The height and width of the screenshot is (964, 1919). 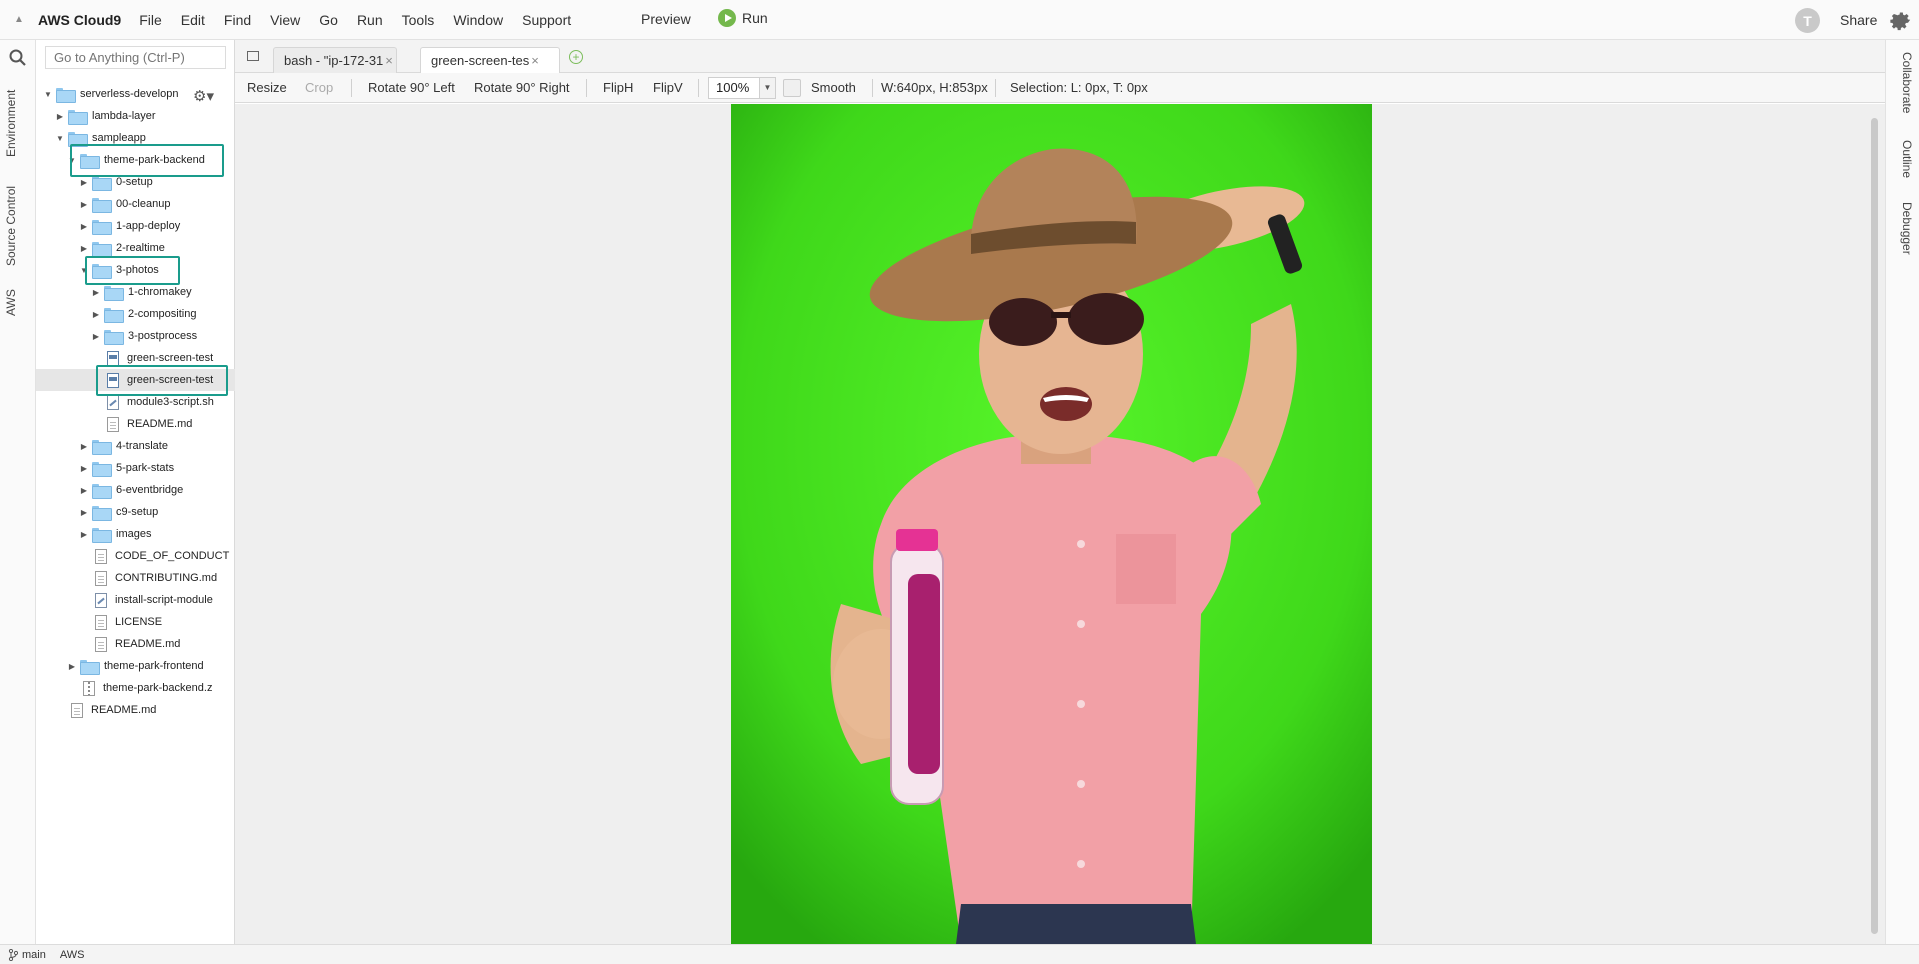 I want to click on git-branch-label: main, so click(x=34, y=955).